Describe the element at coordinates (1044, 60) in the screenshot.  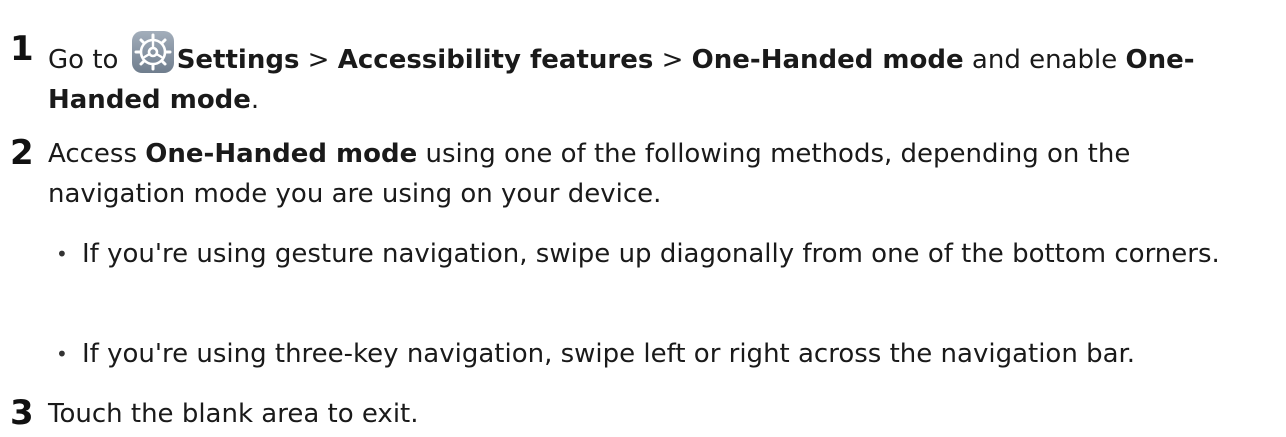
I see `text-segment: and enable` at that location.